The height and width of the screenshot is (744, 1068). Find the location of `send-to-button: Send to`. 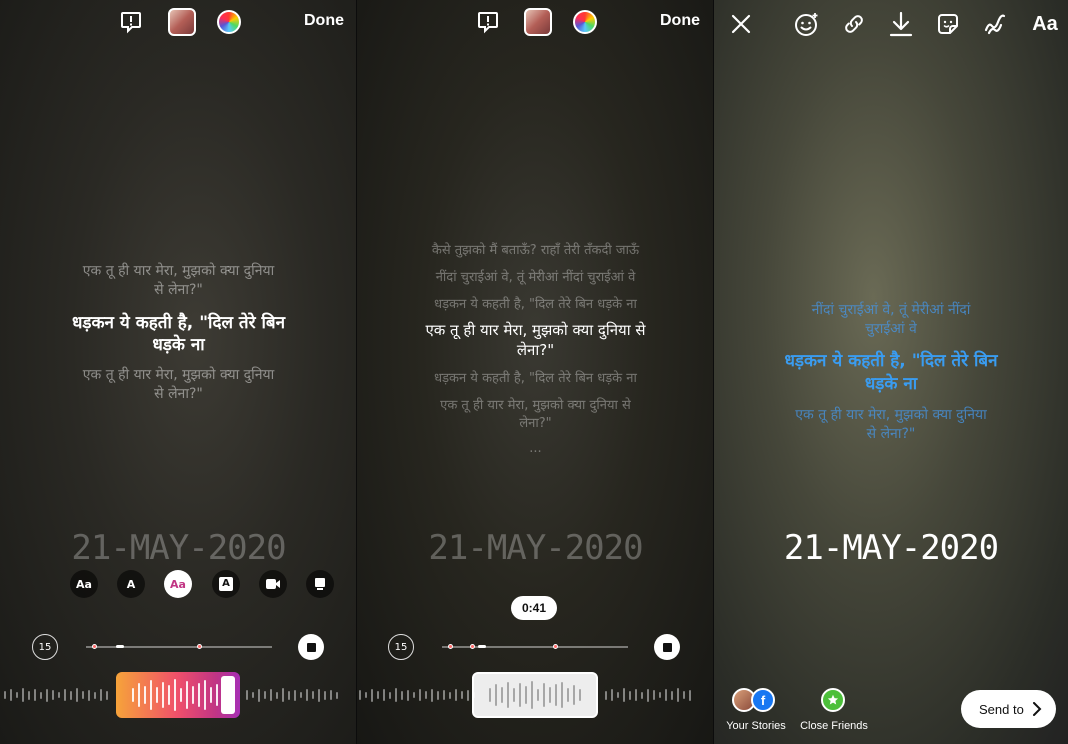

send-to-button: Send to is located at coordinates (1008, 709).